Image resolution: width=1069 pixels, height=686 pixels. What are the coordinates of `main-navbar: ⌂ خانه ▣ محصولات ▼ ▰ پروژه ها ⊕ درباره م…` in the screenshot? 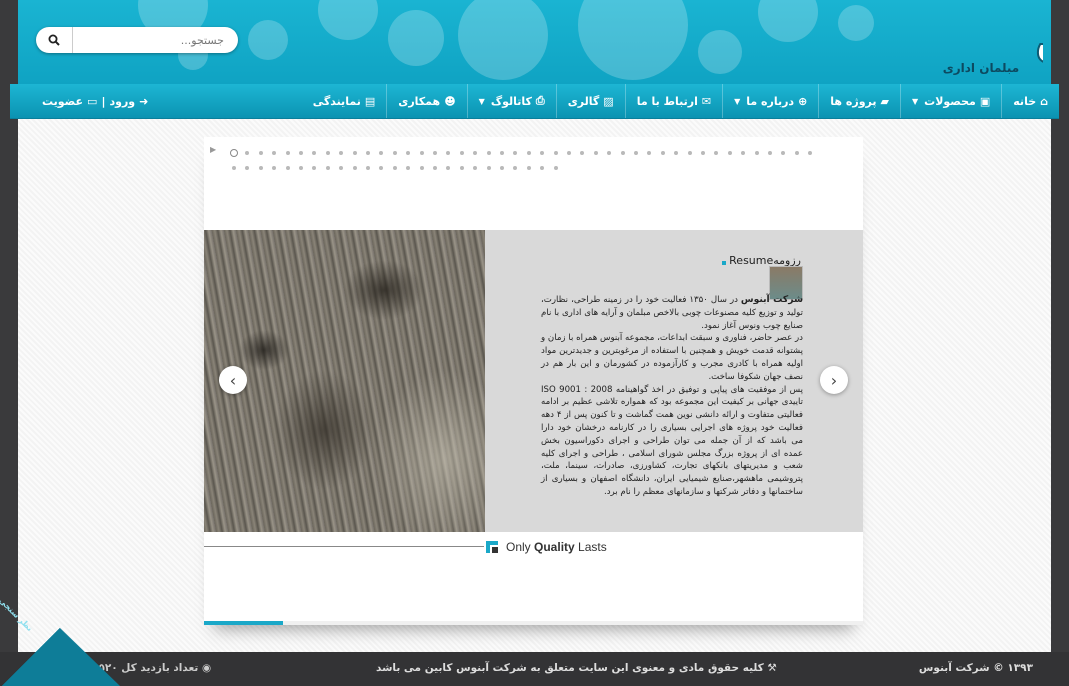 It's located at (534, 101).